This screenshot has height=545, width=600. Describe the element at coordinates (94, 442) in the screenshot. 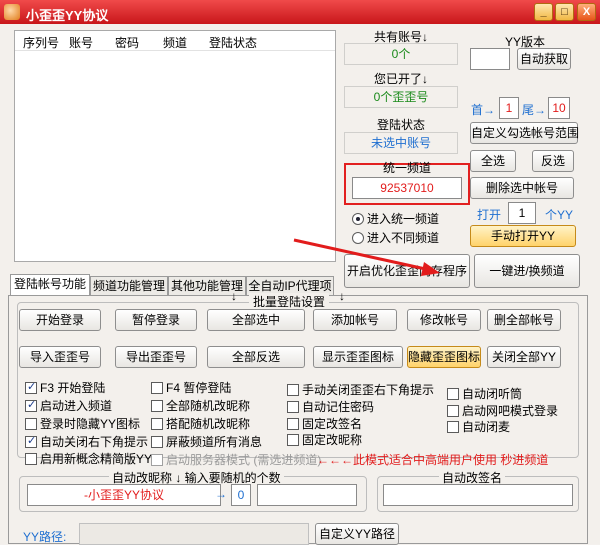

I see `checkbox-label: 自动关闭右下角提示` at that location.